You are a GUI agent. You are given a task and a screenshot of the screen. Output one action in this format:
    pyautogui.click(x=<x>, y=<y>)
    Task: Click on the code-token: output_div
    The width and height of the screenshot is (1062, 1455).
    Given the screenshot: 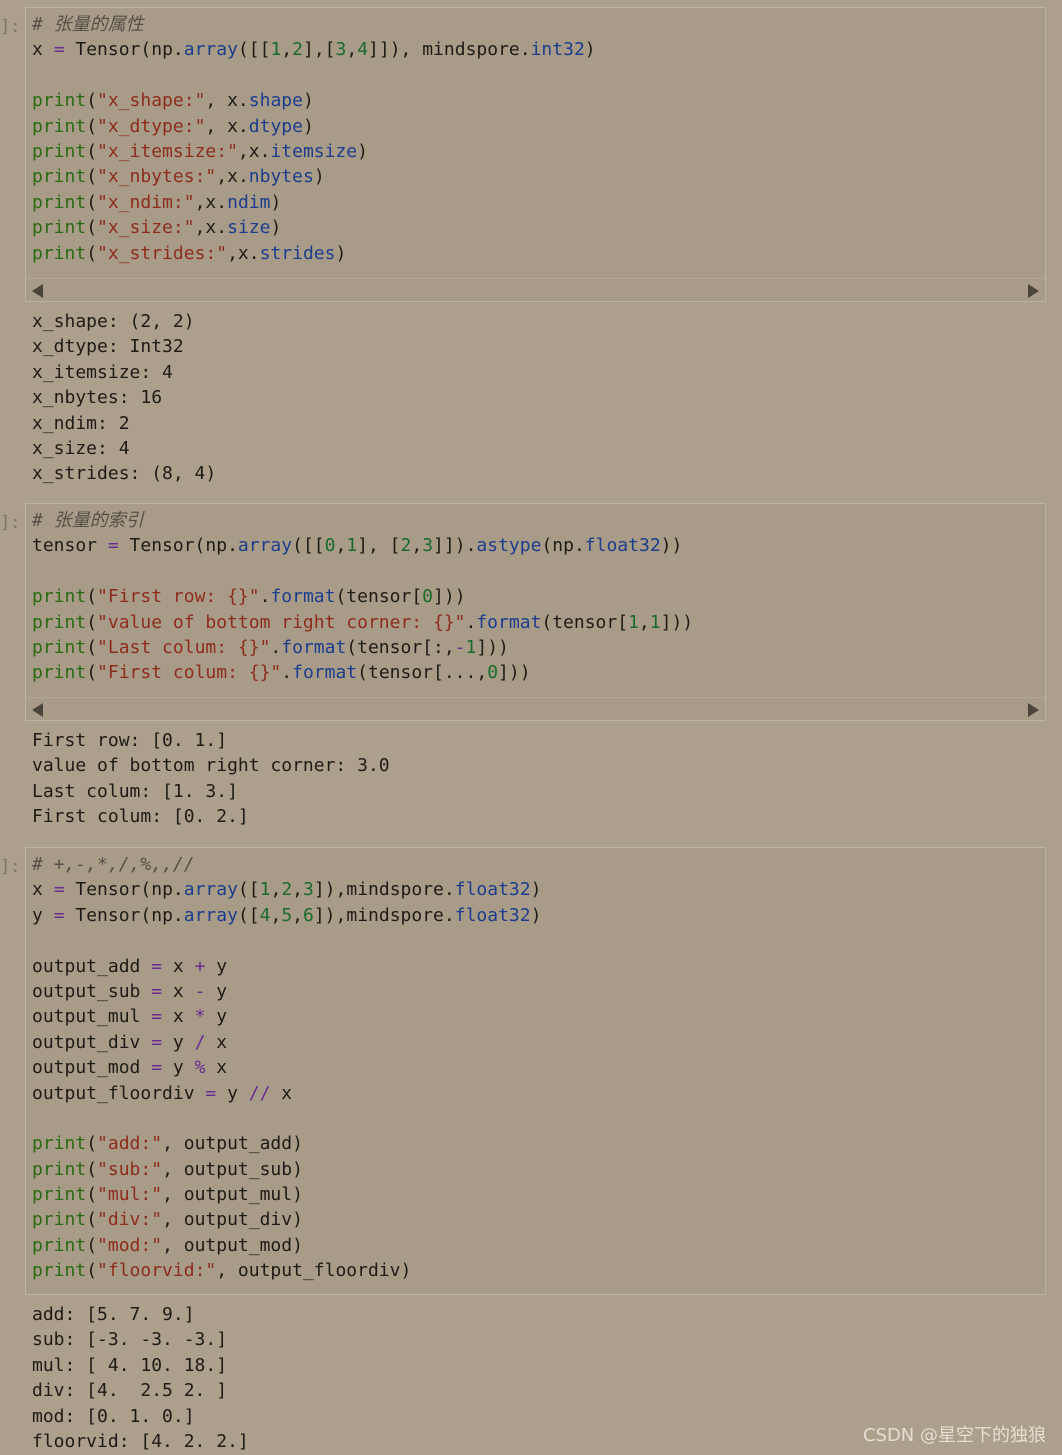 What is the action you would take?
    pyautogui.click(x=92, y=1042)
    